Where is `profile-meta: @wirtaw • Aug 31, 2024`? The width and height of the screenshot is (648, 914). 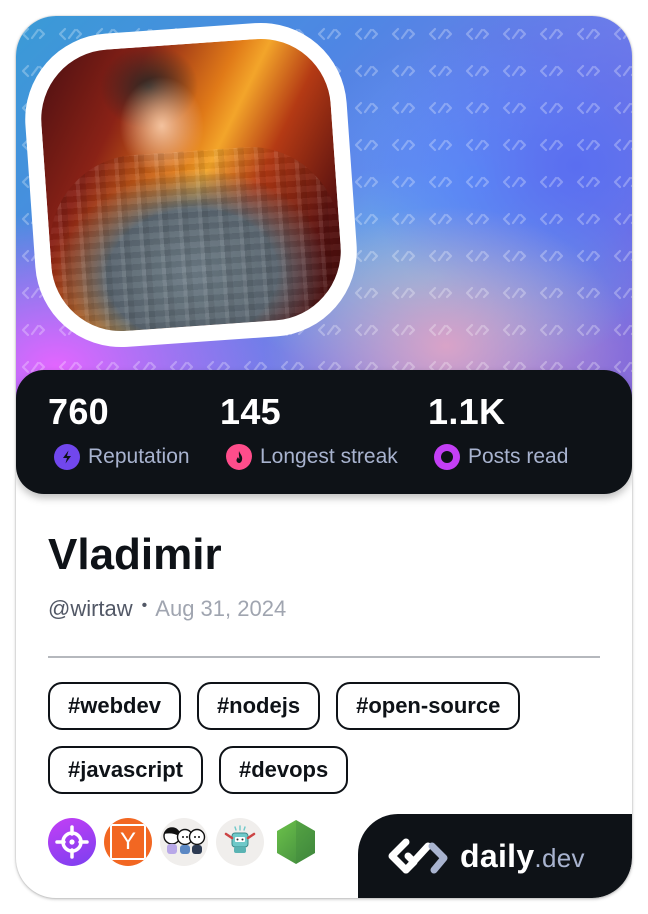 profile-meta: @wirtaw • Aug 31, 2024 is located at coordinates (167, 609).